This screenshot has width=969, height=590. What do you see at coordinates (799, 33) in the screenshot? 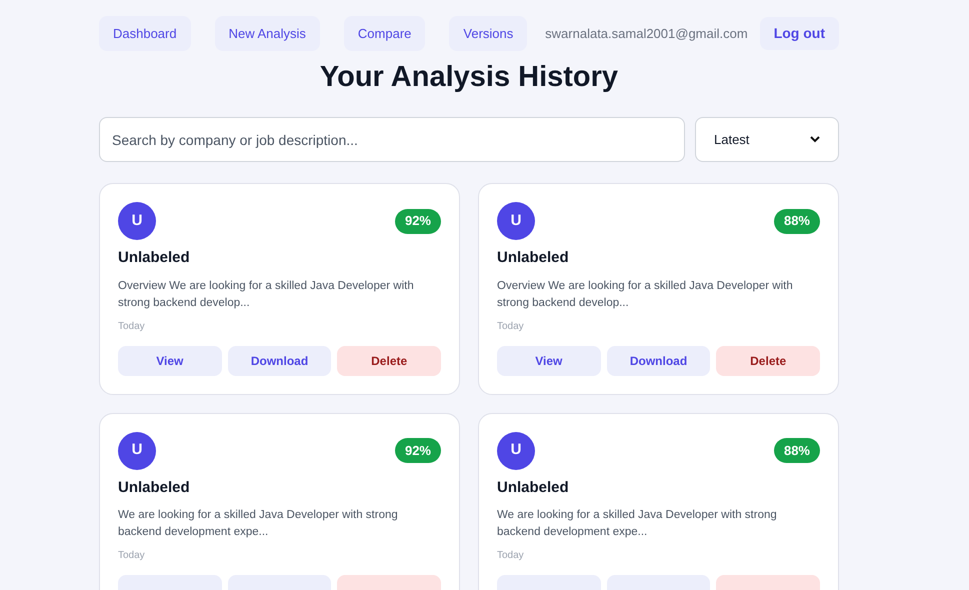
I see `logout-button: Log out` at bounding box center [799, 33].